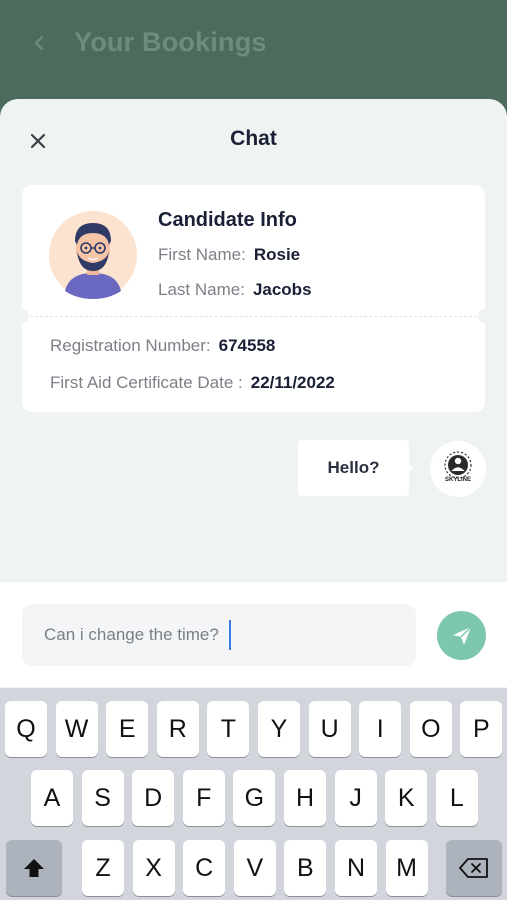 This screenshot has width=507, height=900. What do you see at coordinates (153, 868) in the screenshot?
I see `key-x: X` at bounding box center [153, 868].